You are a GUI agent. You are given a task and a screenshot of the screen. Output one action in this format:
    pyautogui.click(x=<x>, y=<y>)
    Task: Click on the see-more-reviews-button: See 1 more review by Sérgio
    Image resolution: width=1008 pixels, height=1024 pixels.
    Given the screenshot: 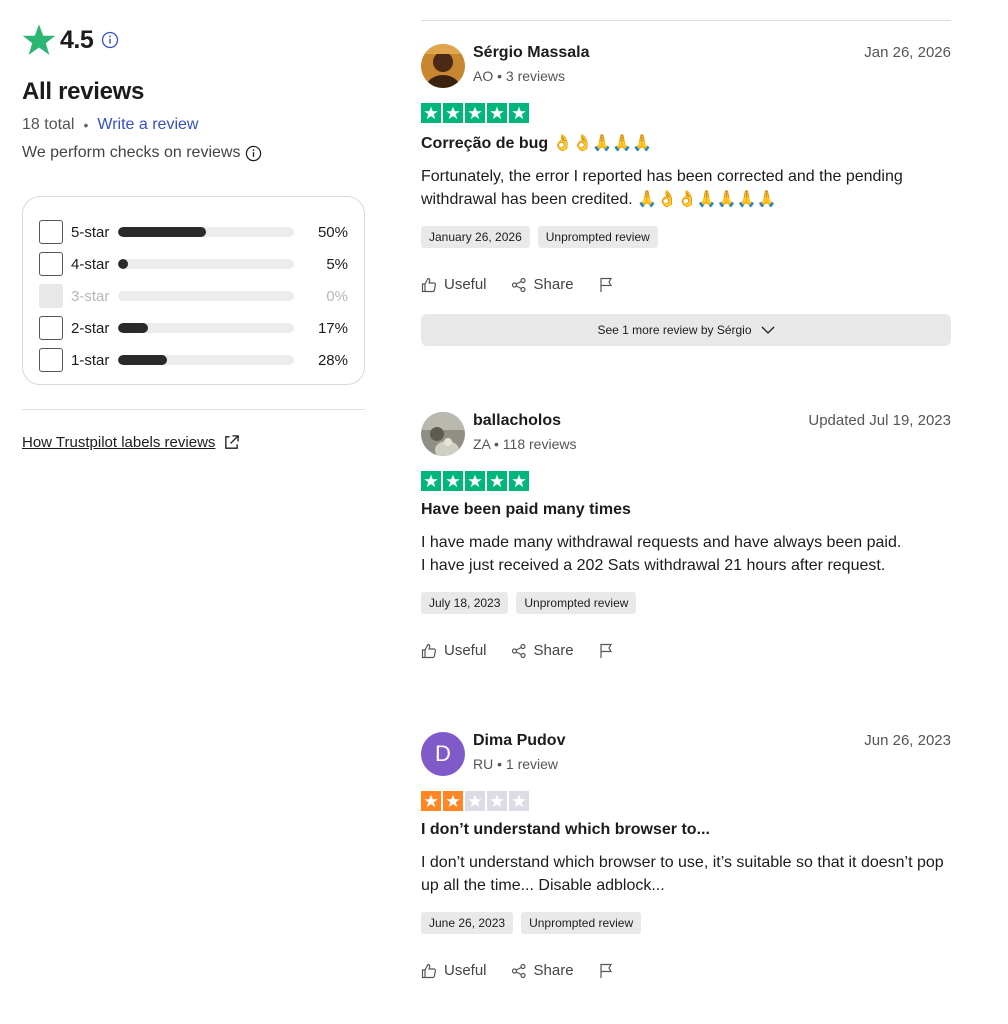 What is the action you would take?
    pyautogui.click(x=686, y=330)
    